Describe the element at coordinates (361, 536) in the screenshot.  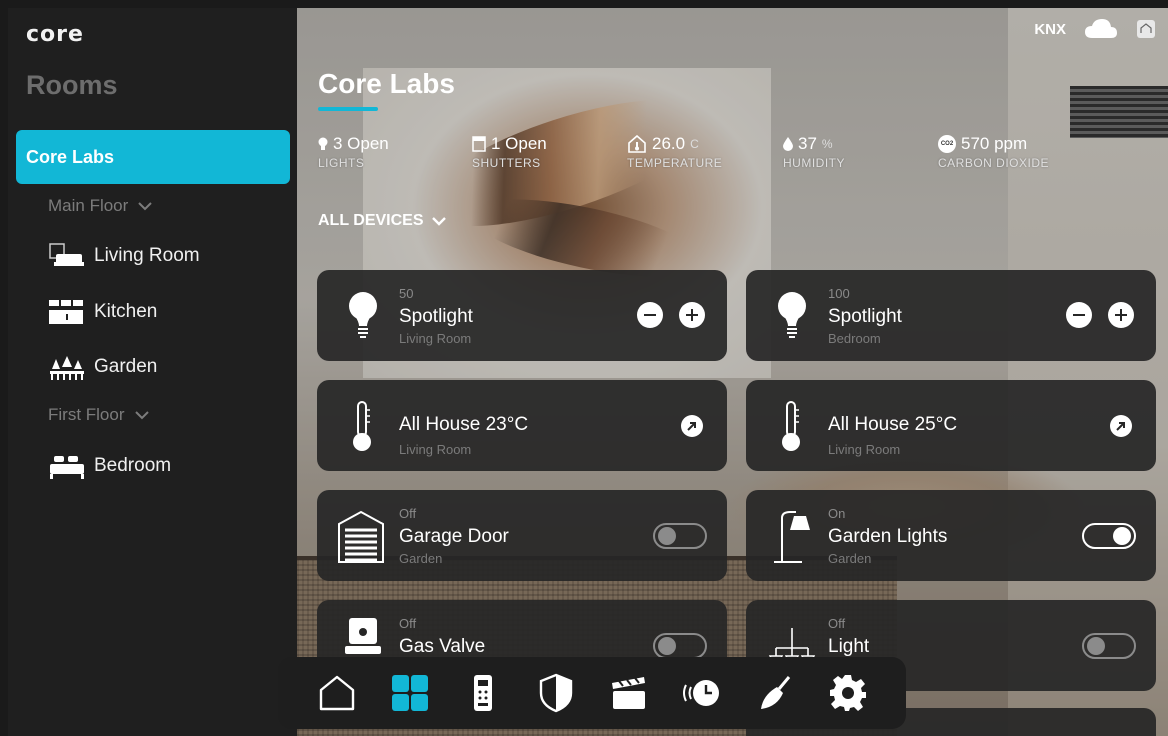
I see `garage-icon` at that location.